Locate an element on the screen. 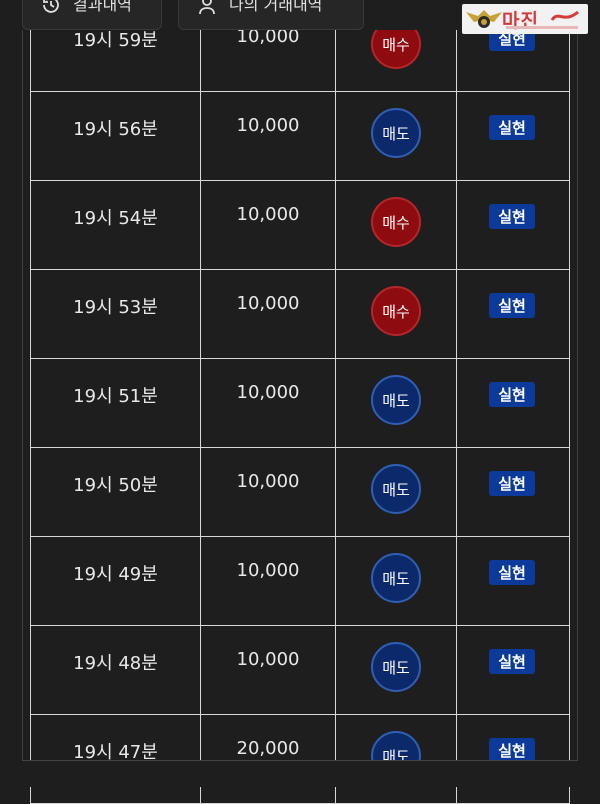 This screenshot has height=804, width=600. amount-cell: 20,000 is located at coordinates (268, 759).